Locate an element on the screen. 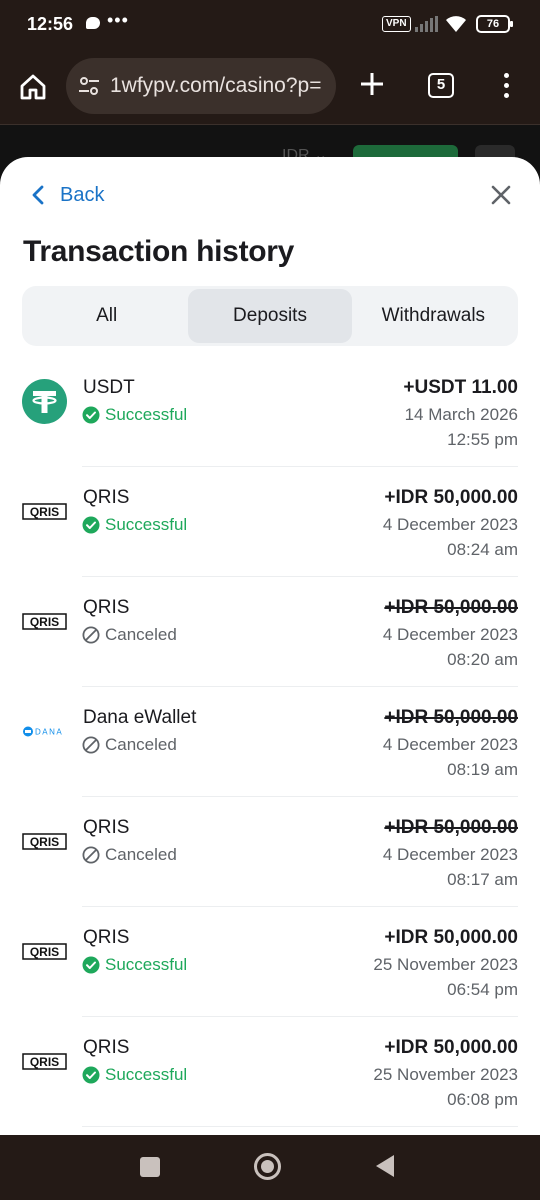 The height and width of the screenshot is (1200, 540). filter-tabs: All Deposits Withdrawals is located at coordinates (270, 316).